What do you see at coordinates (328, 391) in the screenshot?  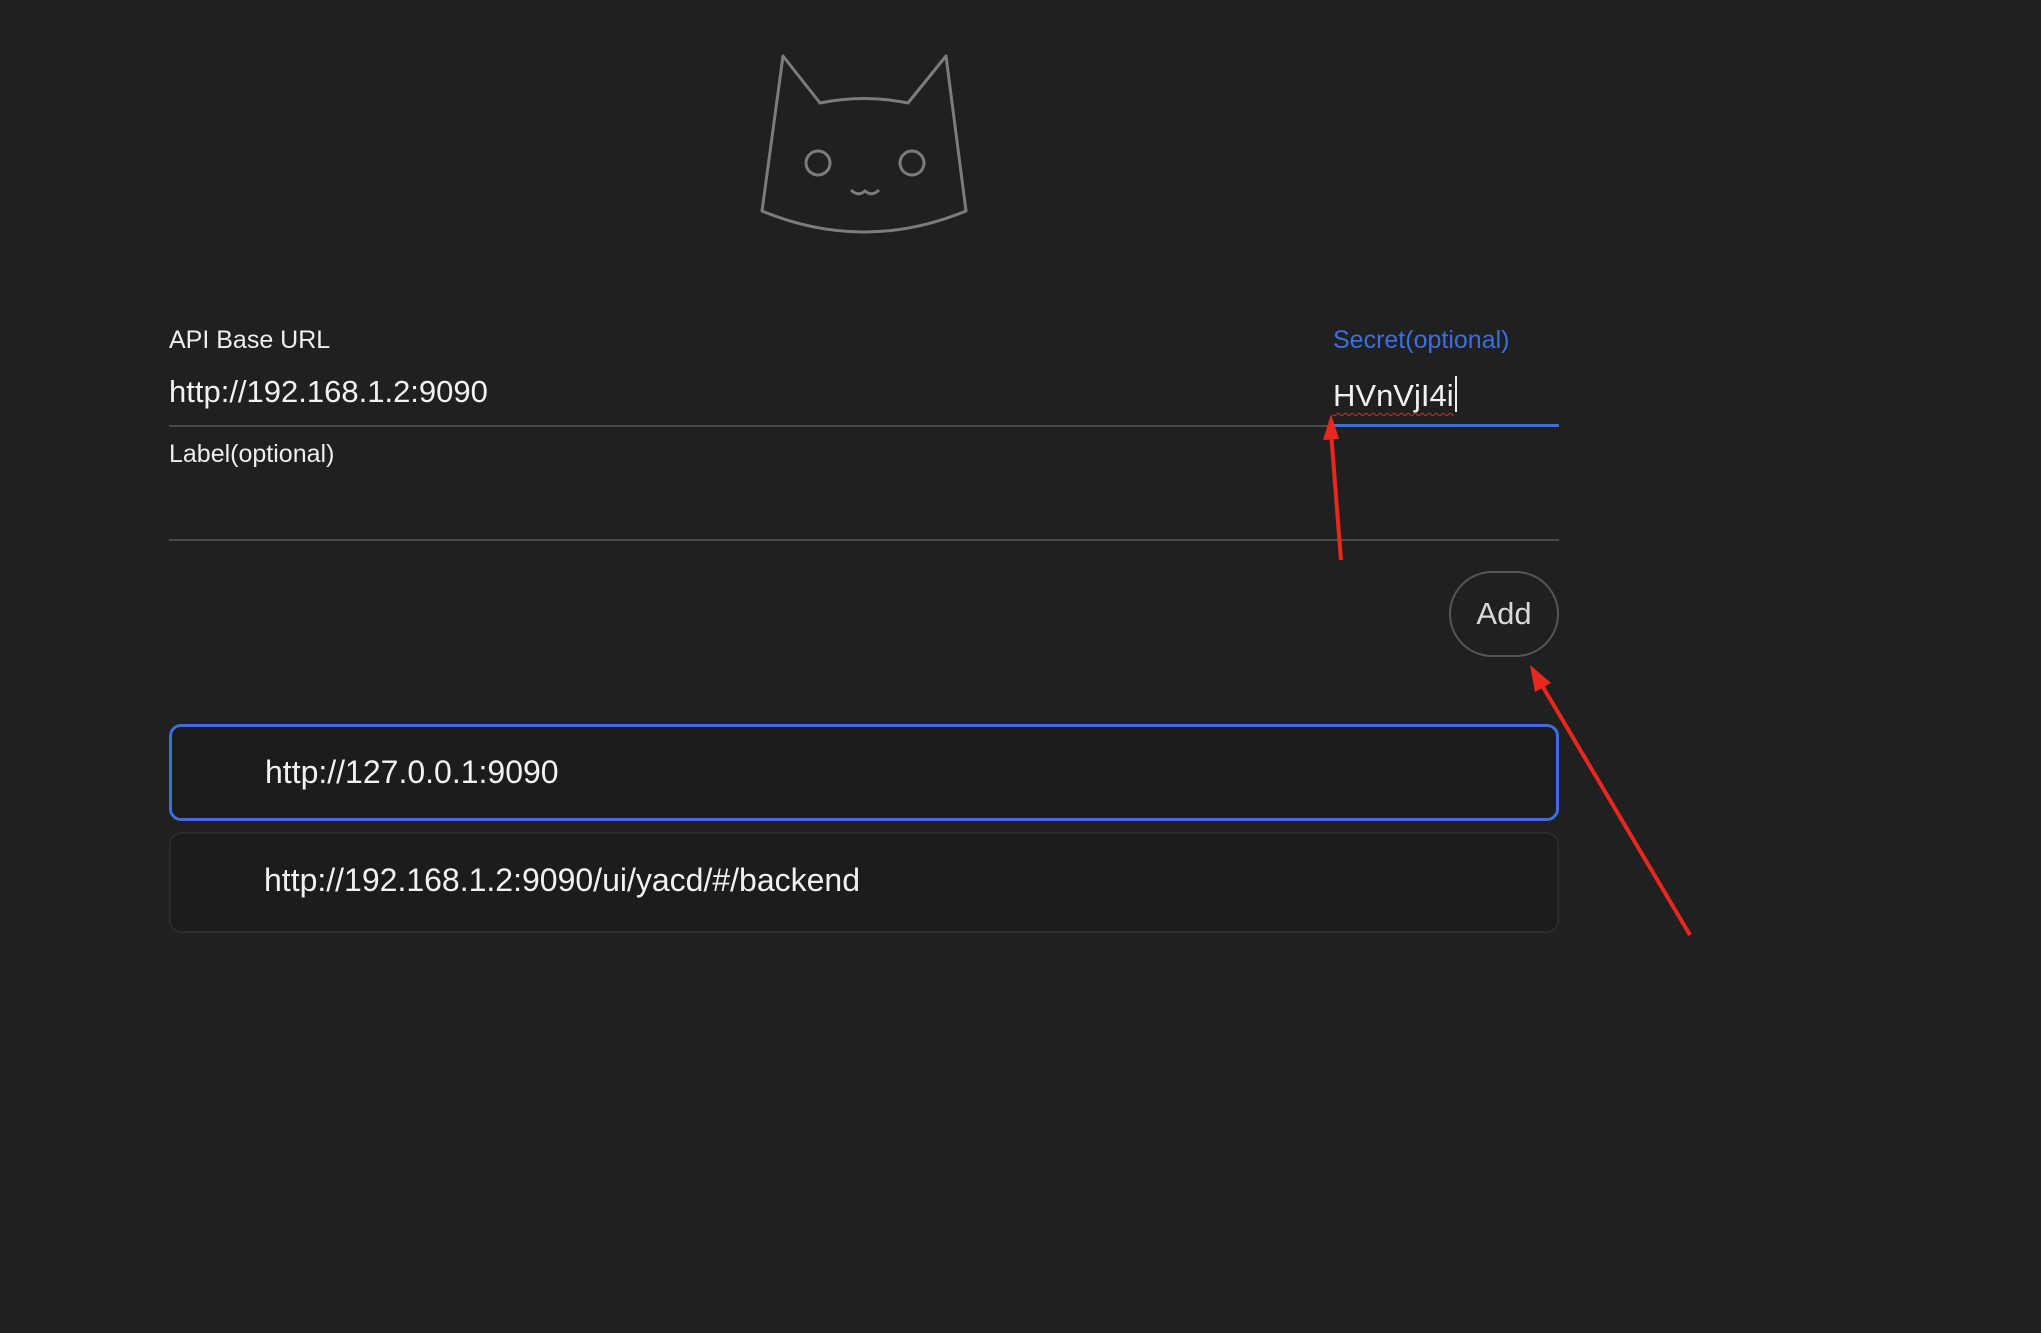 I see `api-base-url-input: http://192.168.1.2:9090` at bounding box center [328, 391].